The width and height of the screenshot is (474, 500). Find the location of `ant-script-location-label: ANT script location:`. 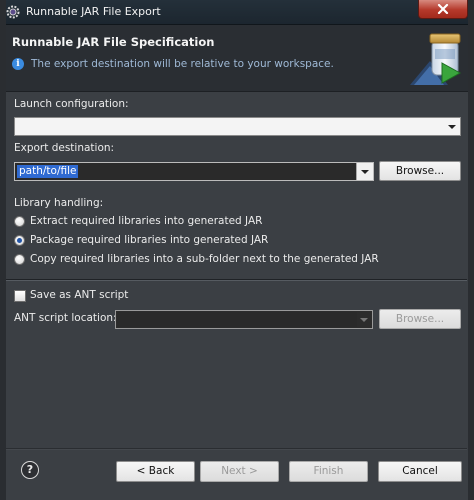

ant-script-location-label: ANT script location: is located at coordinates (65, 318).